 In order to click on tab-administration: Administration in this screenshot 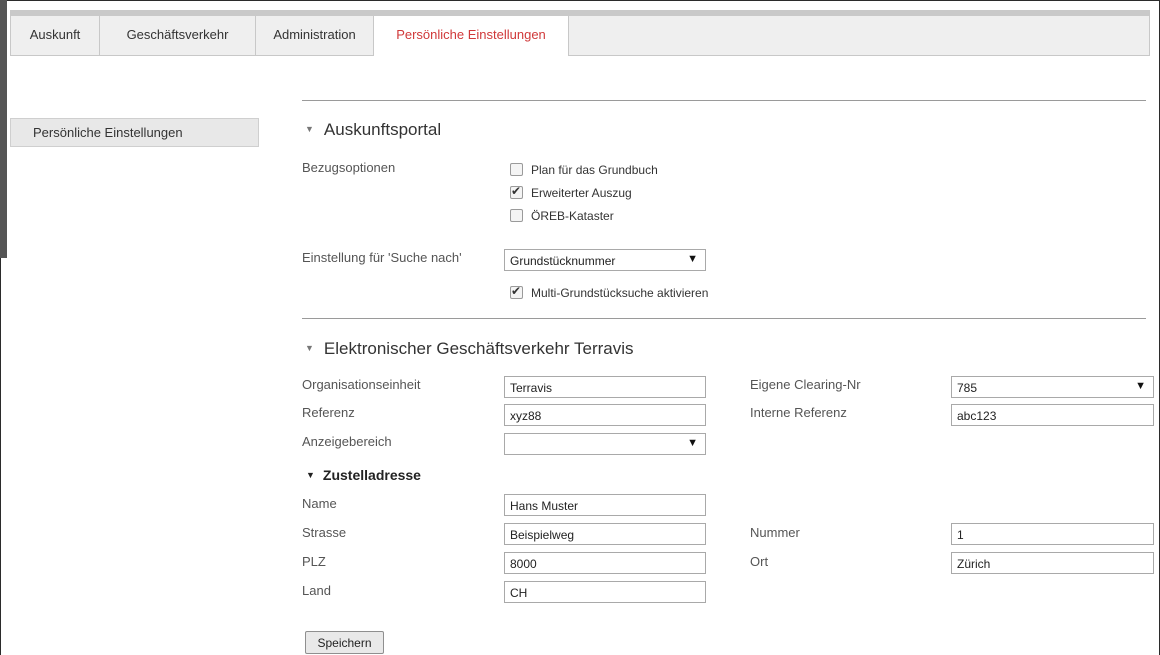, I will do `click(315, 35)`.